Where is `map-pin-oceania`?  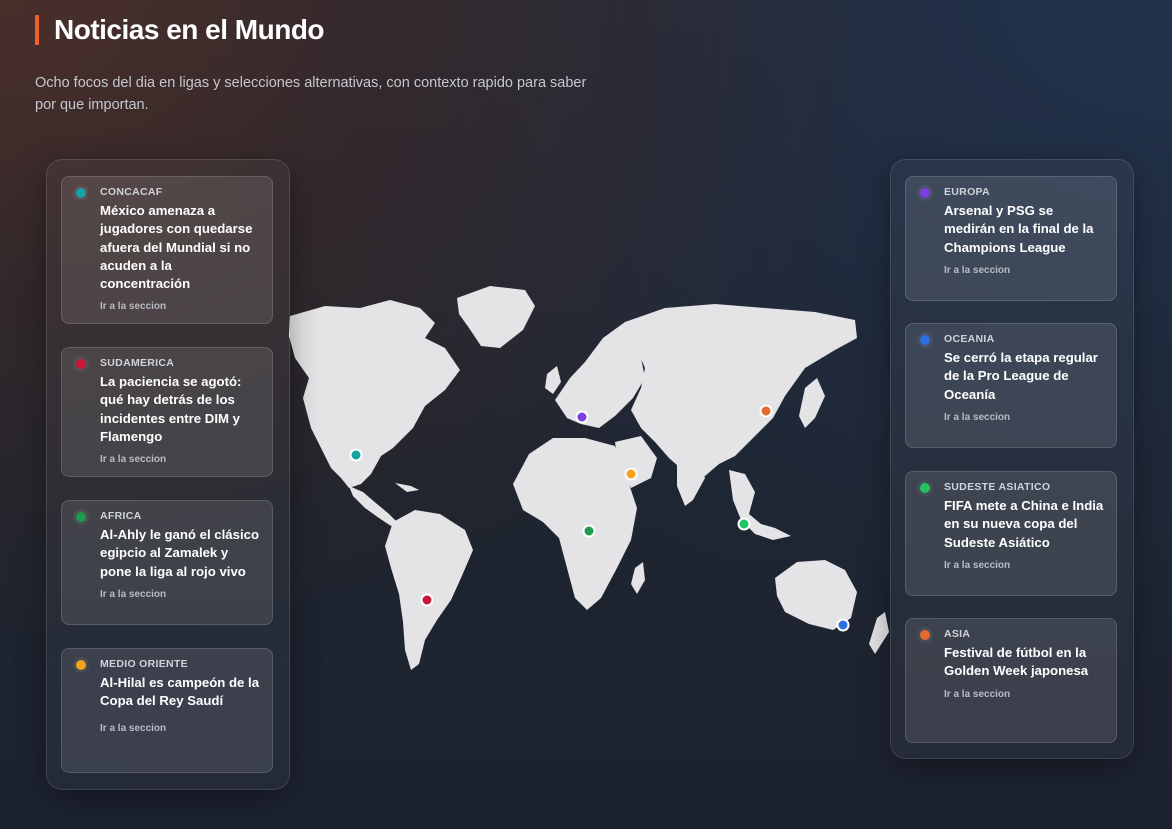
map-pin-oceania is located at coordinates (843, 625).